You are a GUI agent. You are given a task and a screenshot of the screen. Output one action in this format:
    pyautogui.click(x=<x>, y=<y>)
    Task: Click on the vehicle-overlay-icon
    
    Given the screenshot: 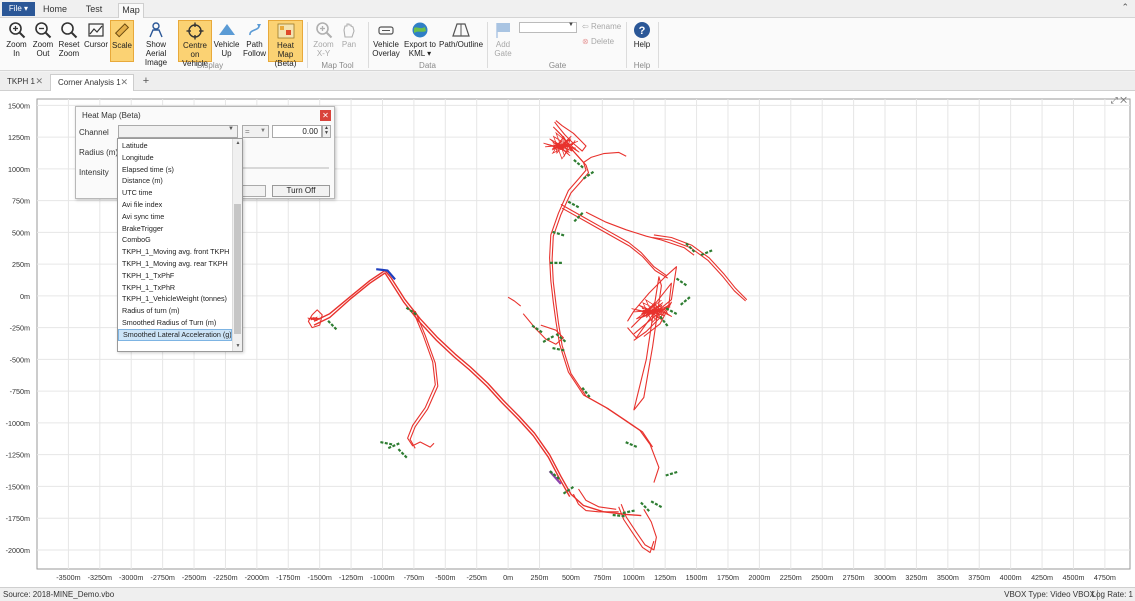 What is the action you would take?
    pyautogui.click(x=386, y=30)
    